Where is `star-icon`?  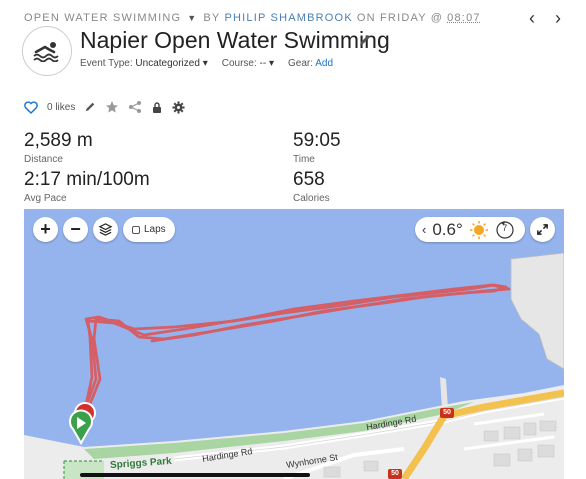 star-icon is located at coordinates (112, 107).